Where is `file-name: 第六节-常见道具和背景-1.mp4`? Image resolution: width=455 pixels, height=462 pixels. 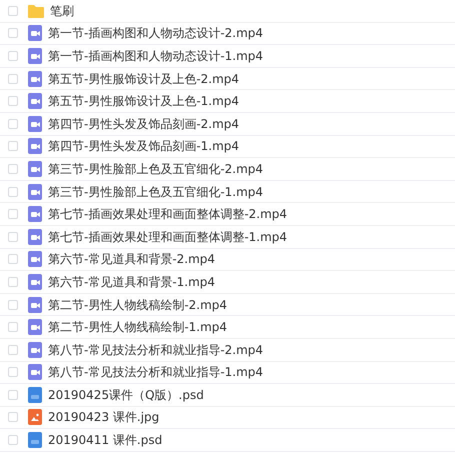
file-name: 第六节-常见道具和背景-1.mp4 is located at coordinates (132, 281).